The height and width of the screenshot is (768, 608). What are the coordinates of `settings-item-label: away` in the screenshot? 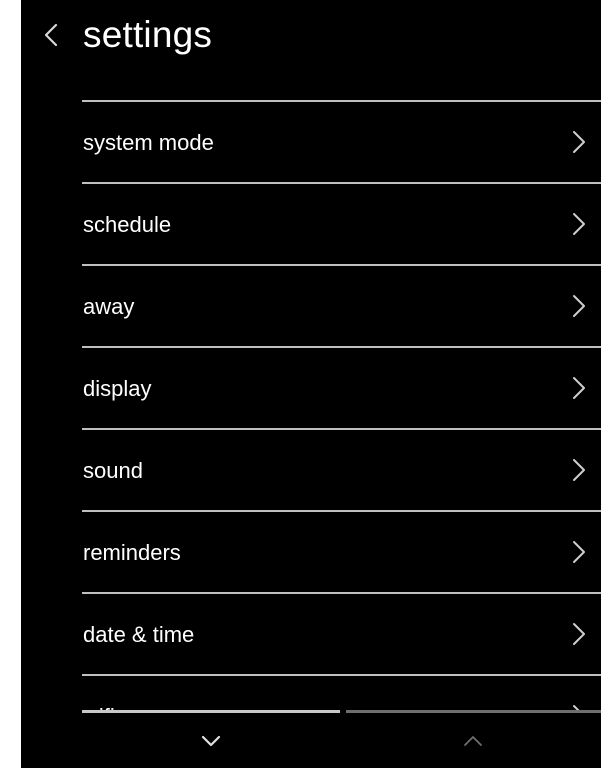 It's located at (109, 306).